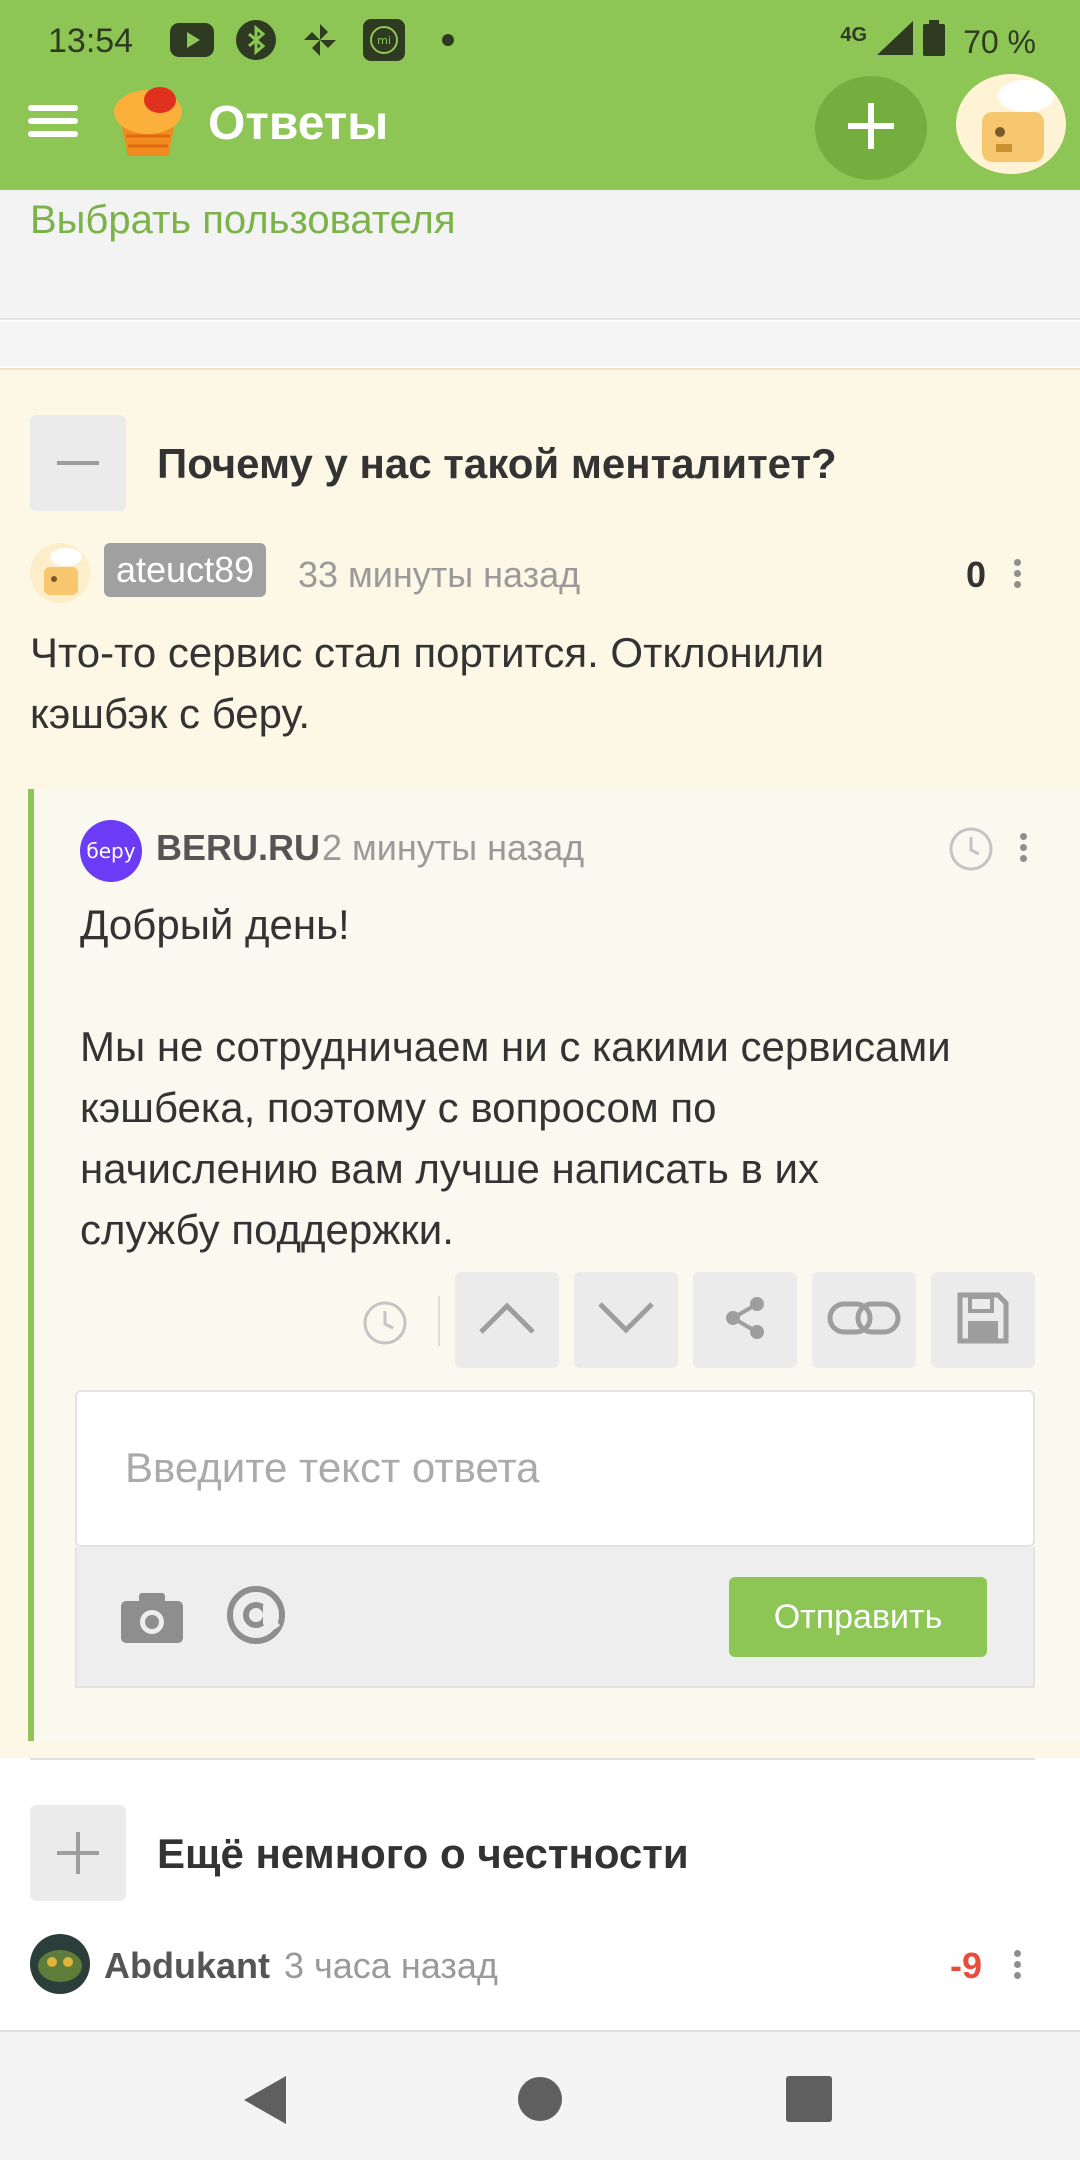 The width and height of the screenshot is (1080, 2160). I want to click on comment-score: -9, so click(966, 1965).